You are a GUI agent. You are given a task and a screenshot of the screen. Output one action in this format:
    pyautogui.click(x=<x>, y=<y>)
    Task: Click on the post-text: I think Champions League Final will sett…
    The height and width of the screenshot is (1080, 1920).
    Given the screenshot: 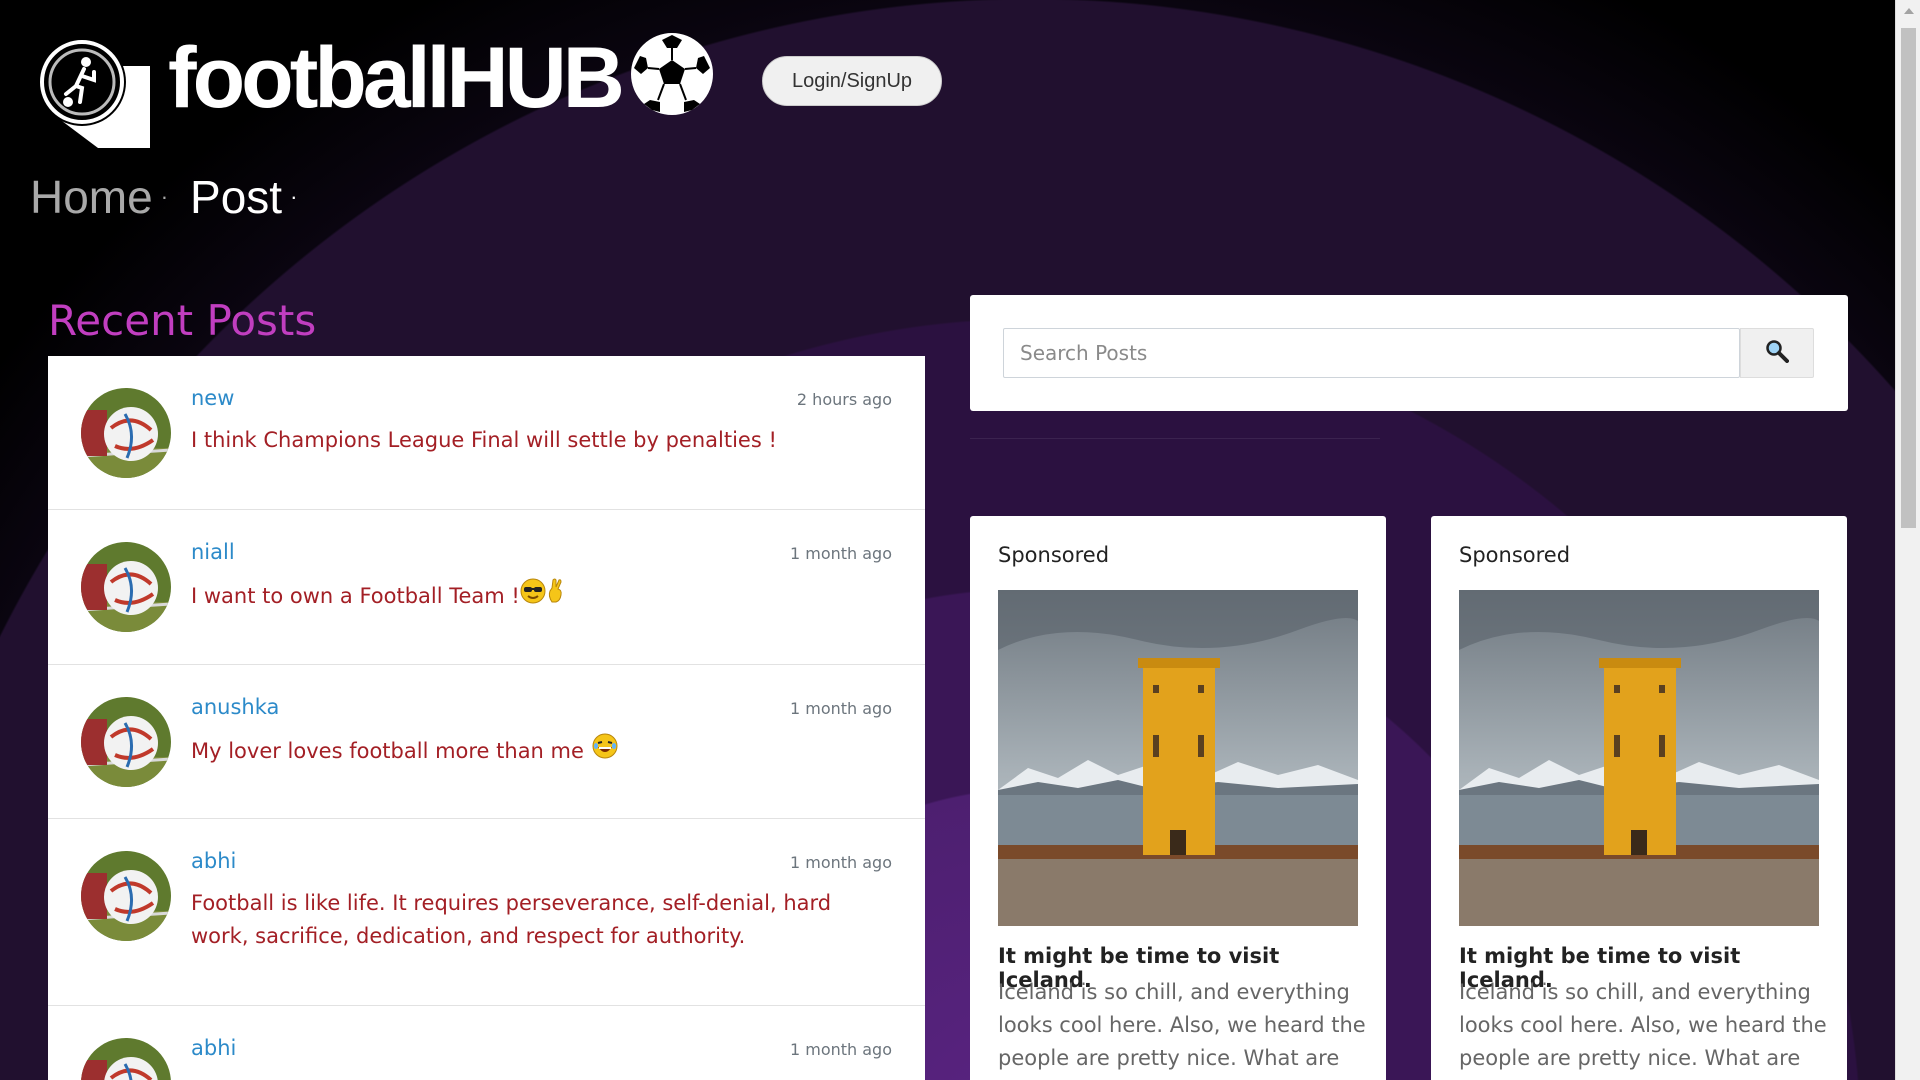 What is the action you would take?
    pyautogui.click(x=484, y=440)
    